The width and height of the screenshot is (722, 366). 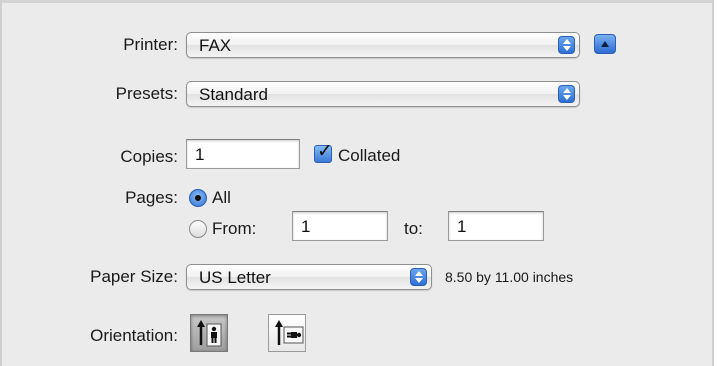 I want to click on pages-from-radio, so click(x=198, y=229).